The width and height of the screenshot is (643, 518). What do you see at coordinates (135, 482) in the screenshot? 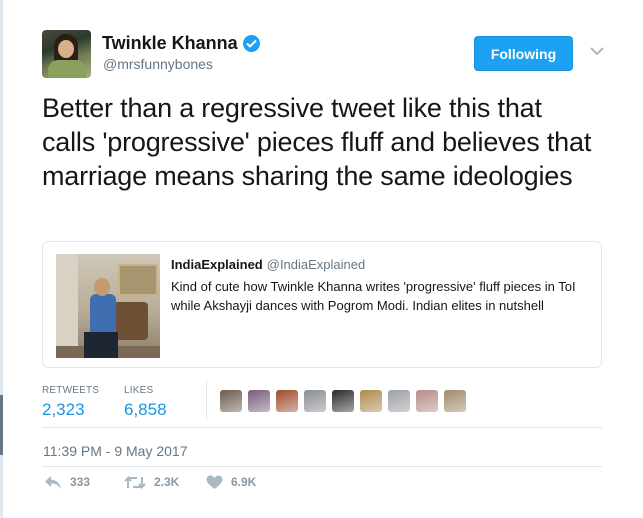
I see `retweet-icon` at bounding box center [135, 482].